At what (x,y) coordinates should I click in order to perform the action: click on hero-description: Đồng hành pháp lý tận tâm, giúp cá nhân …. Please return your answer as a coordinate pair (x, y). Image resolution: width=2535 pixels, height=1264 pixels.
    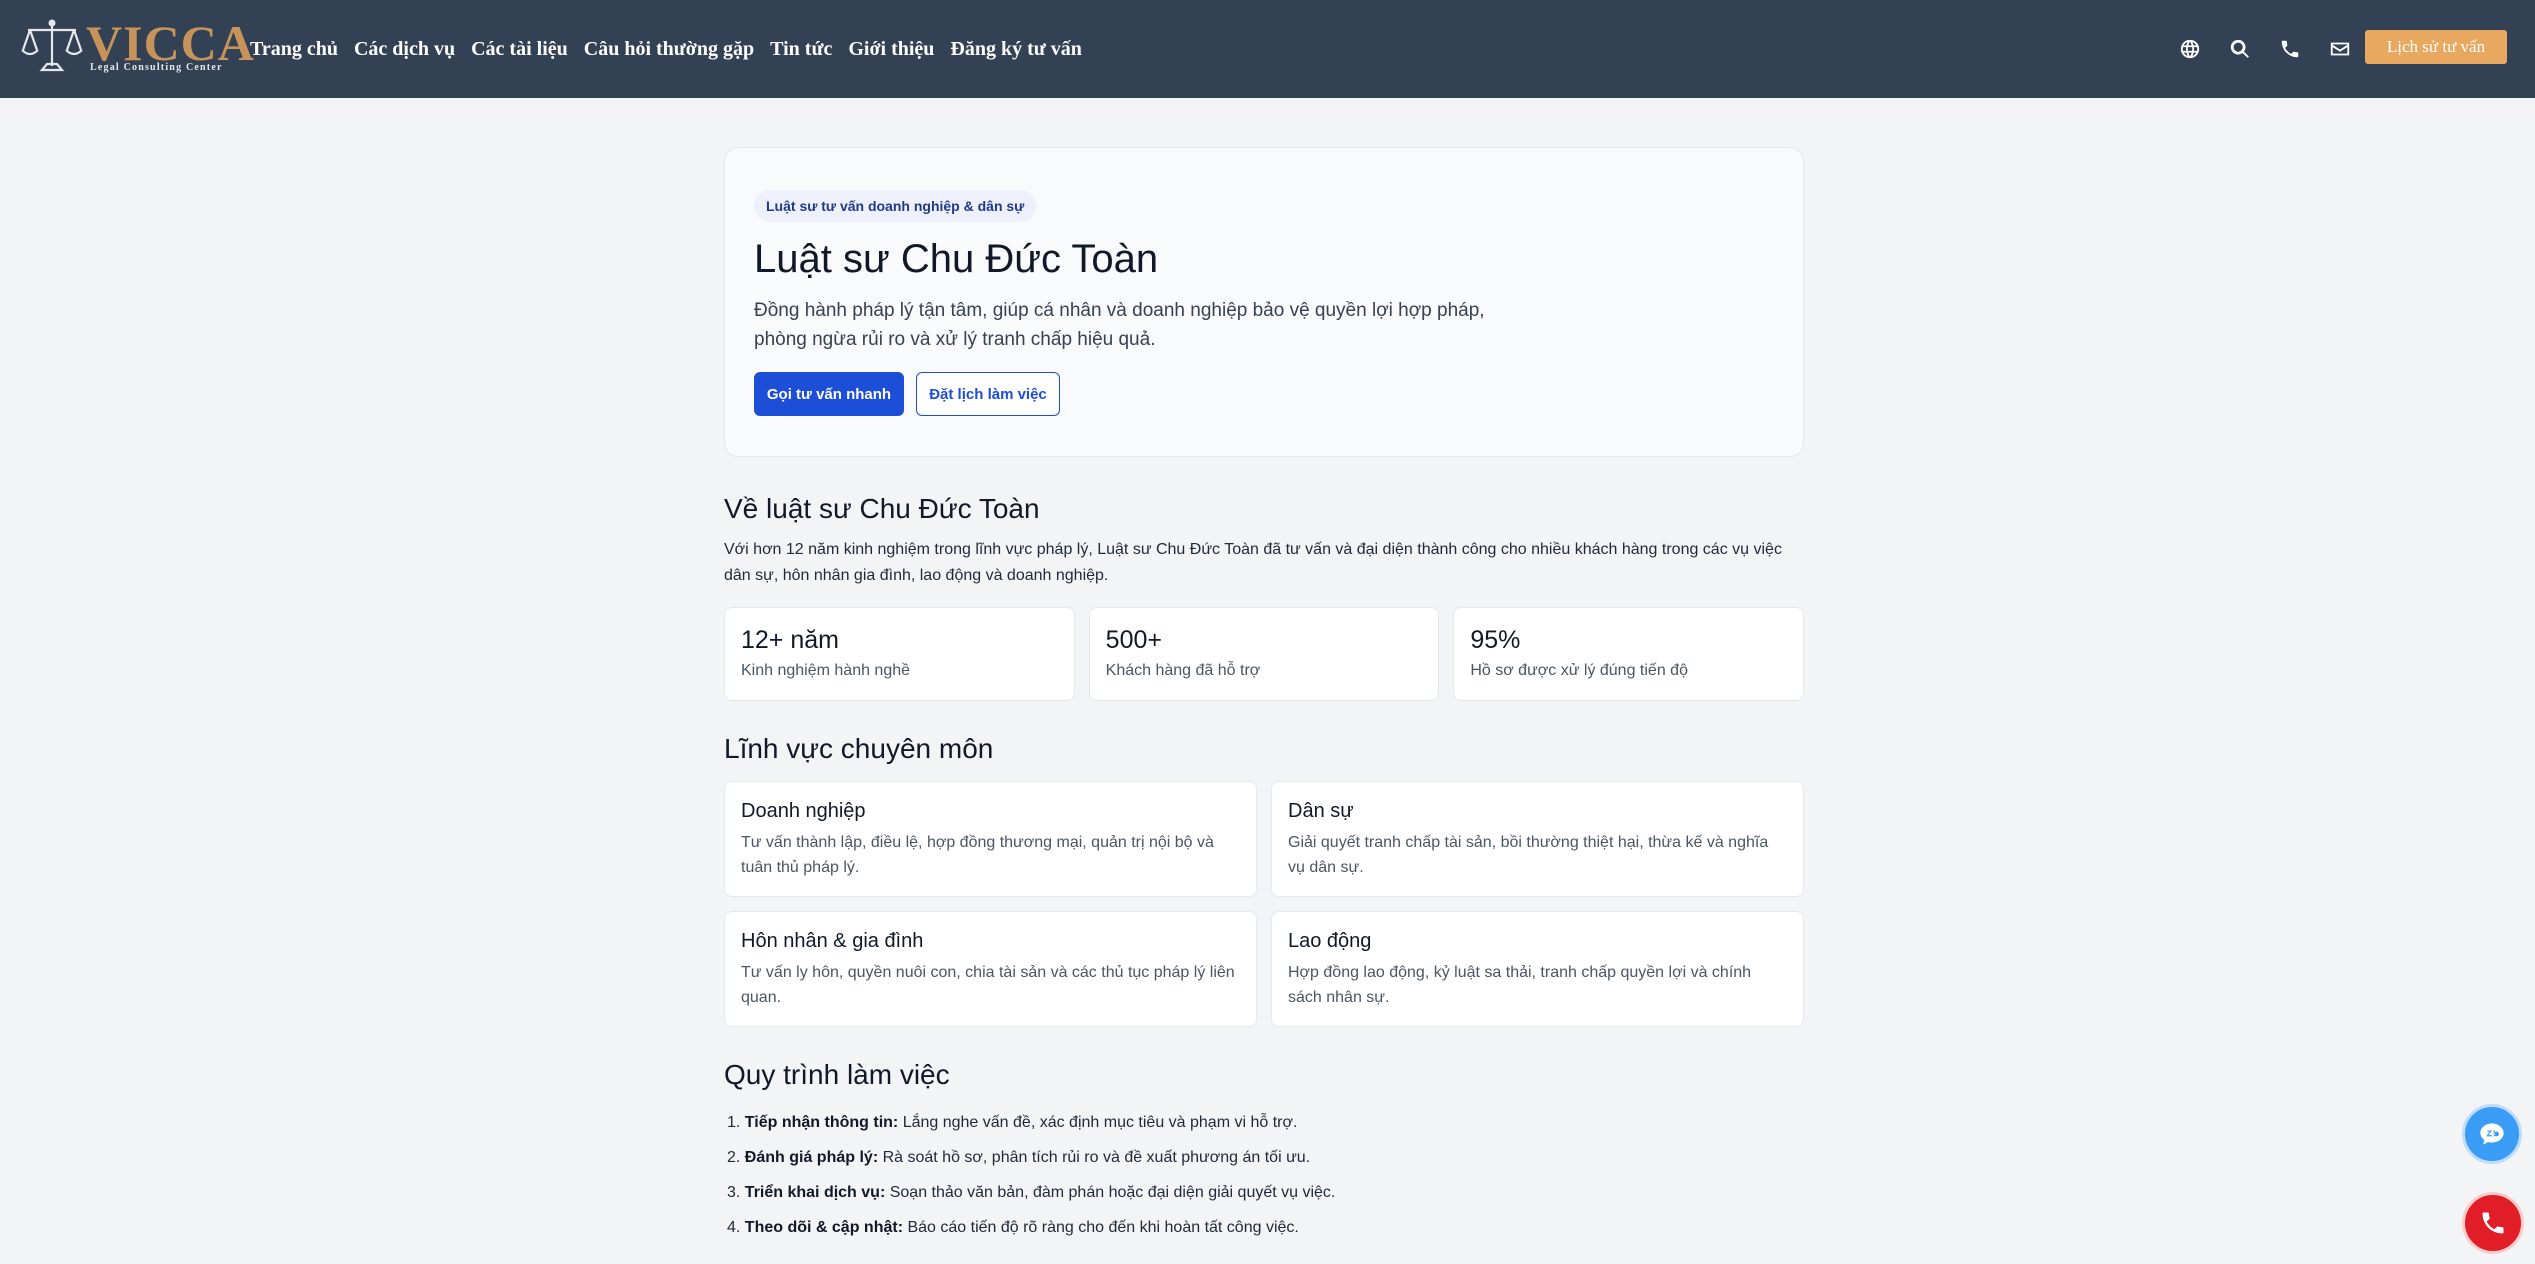
    Looking at the image, I should click on (1119, 325).